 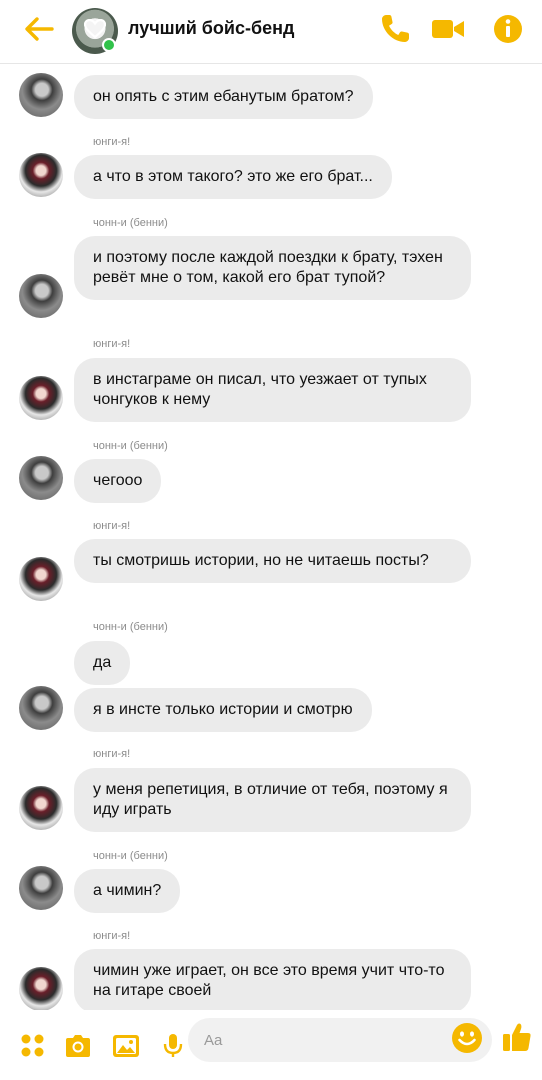 I want to click on emoji-icon, so click(x=467, y=1038).